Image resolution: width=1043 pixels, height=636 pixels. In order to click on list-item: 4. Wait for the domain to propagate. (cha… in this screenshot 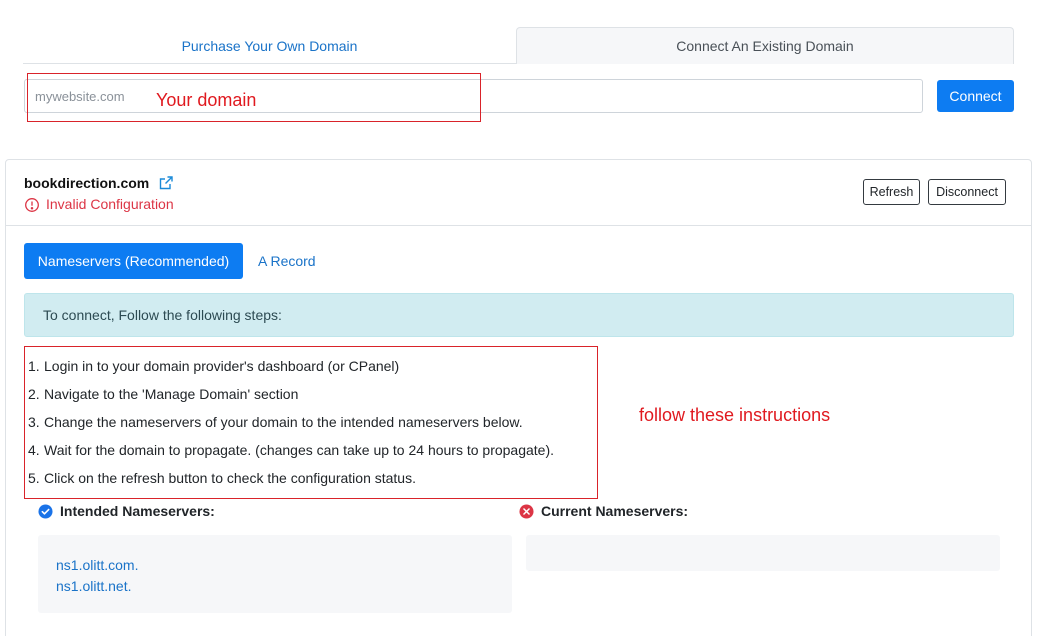, I will do `click(291, 450)`.